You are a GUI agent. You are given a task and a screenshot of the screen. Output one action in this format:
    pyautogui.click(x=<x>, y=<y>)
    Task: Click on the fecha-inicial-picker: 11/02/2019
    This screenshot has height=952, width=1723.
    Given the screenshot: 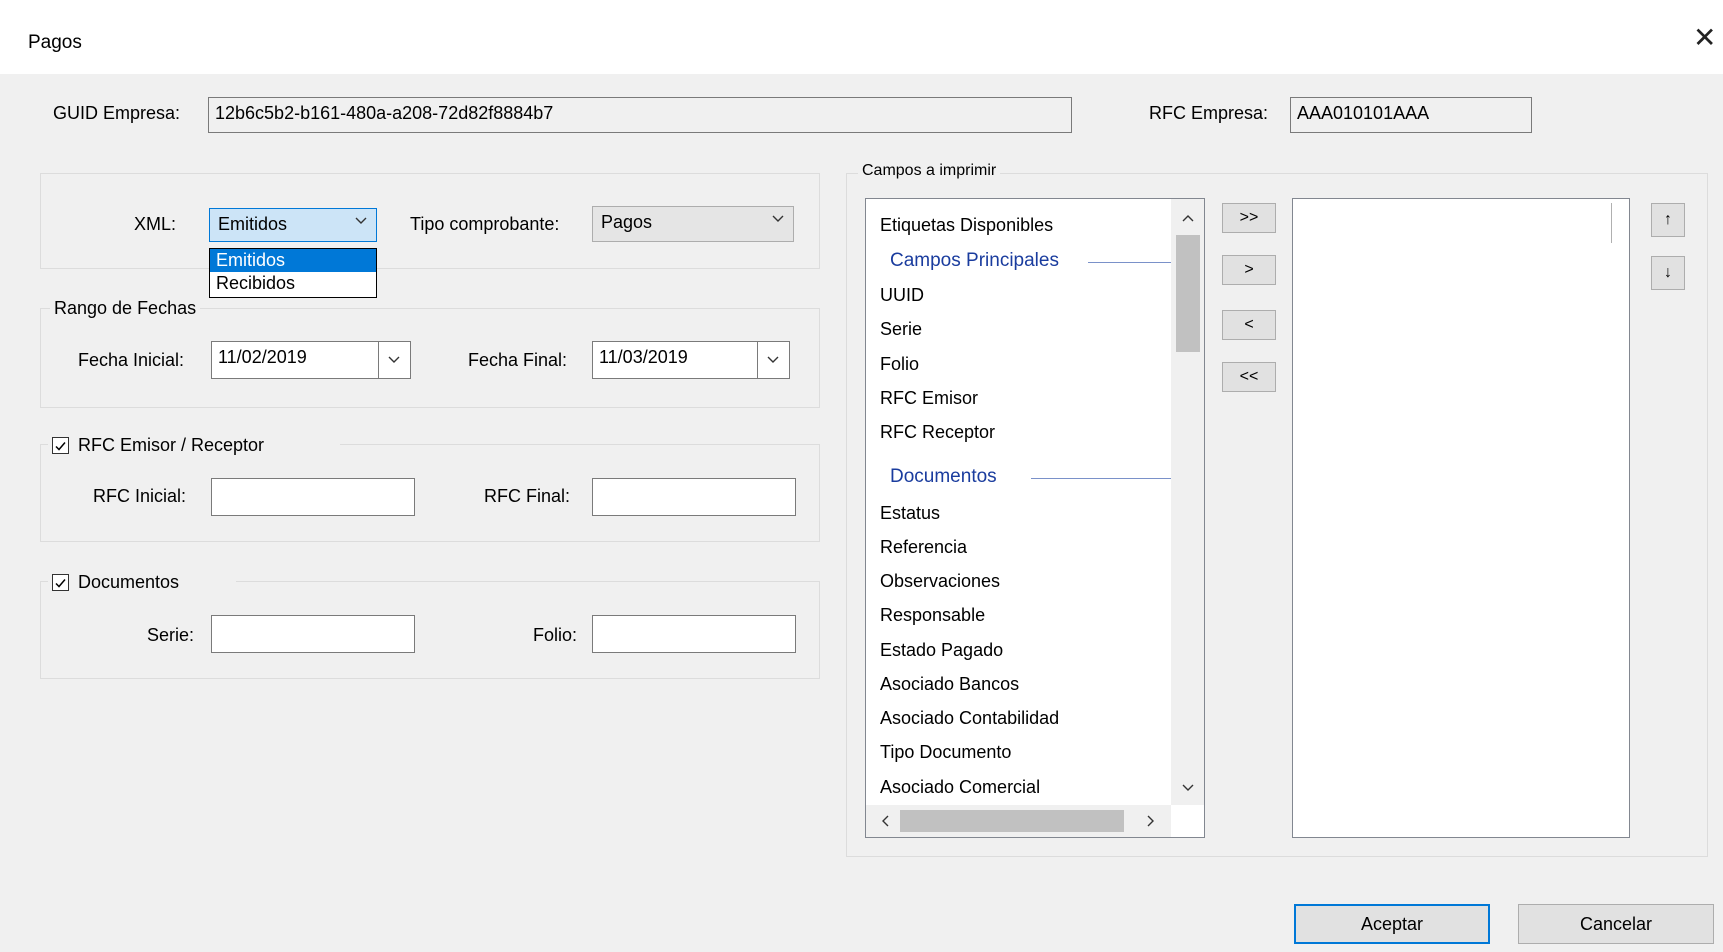 What is the action you would take?
    pyautogui.click(x=311, y=360)
    